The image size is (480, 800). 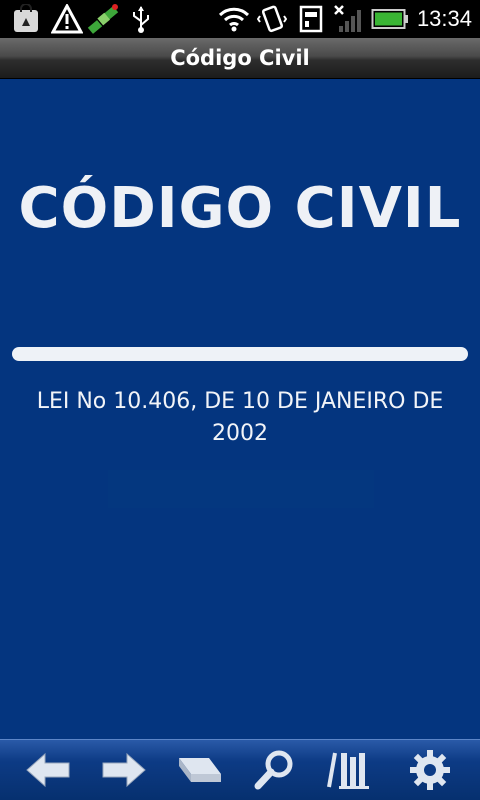 What do you see at coordinates (444, 18) in the screenshot?
I see `status-time: 13:34` at bounding box center [444, 18].